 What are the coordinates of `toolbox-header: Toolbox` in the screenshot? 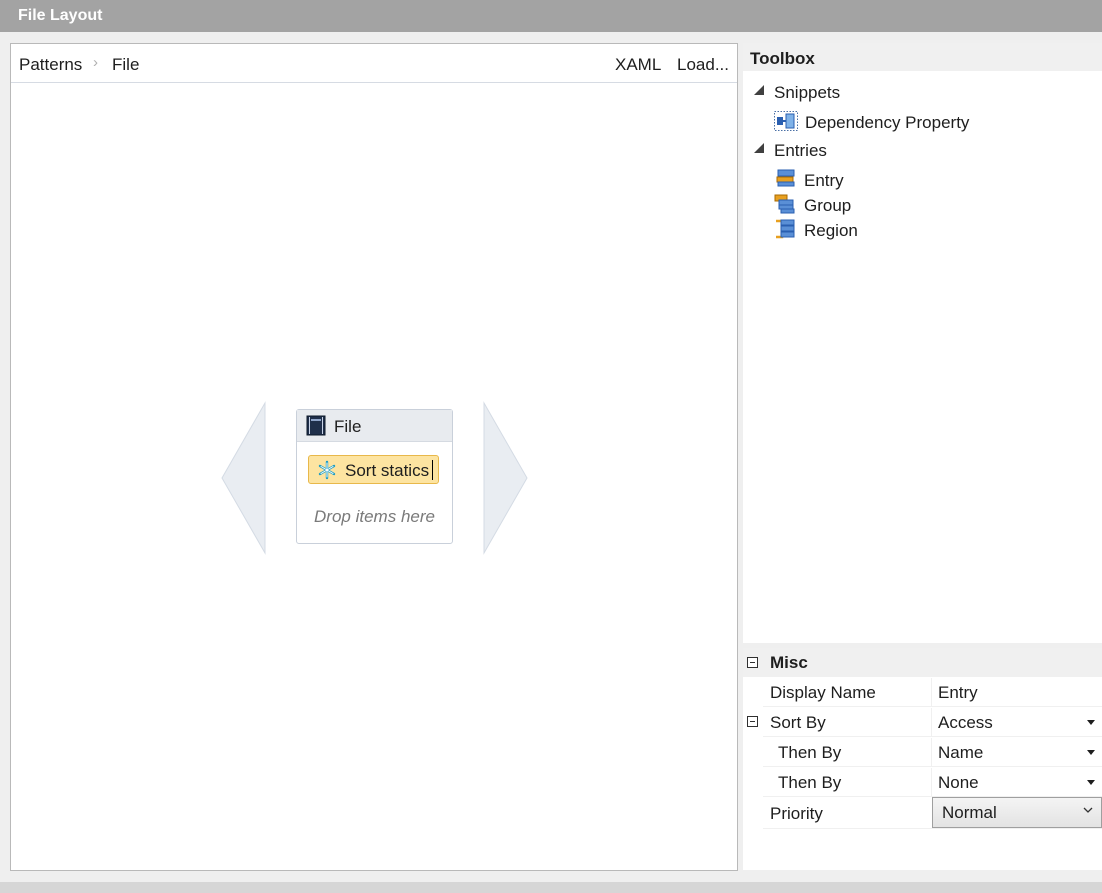 It's located at (922, 57).